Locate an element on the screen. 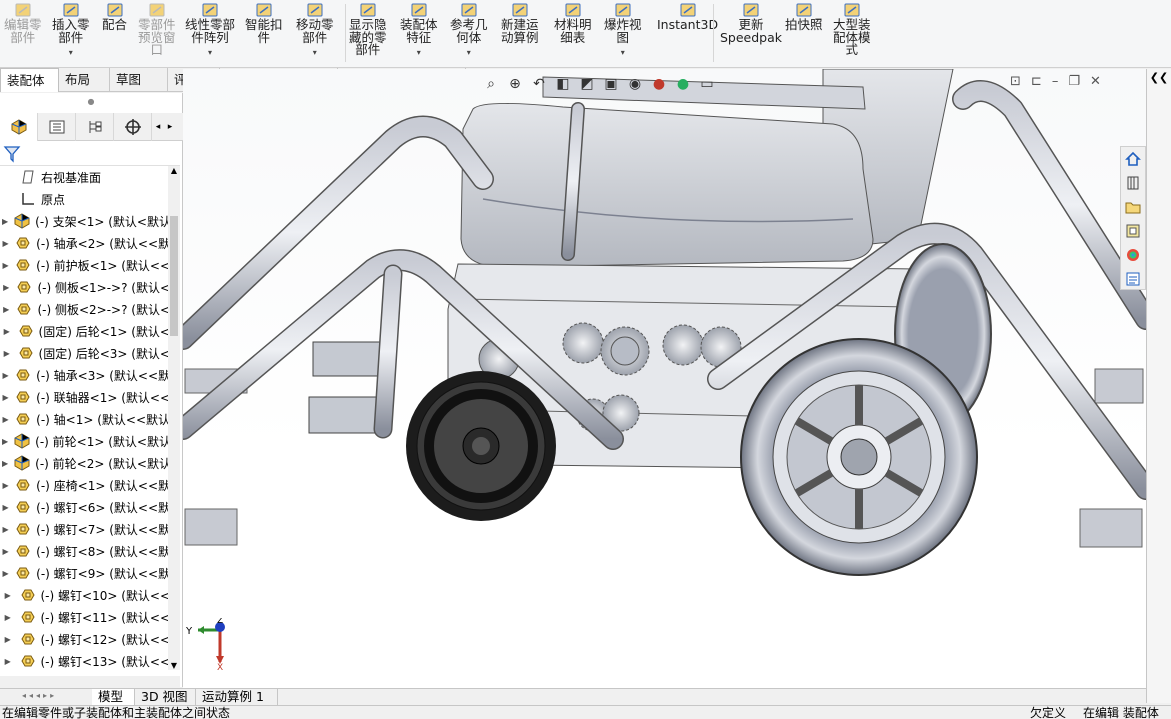 This screenshot has width=1171, height=719. tree-item: ▶ (-) 螺钉<12> (默认<< is located at coordinates (85, 639).